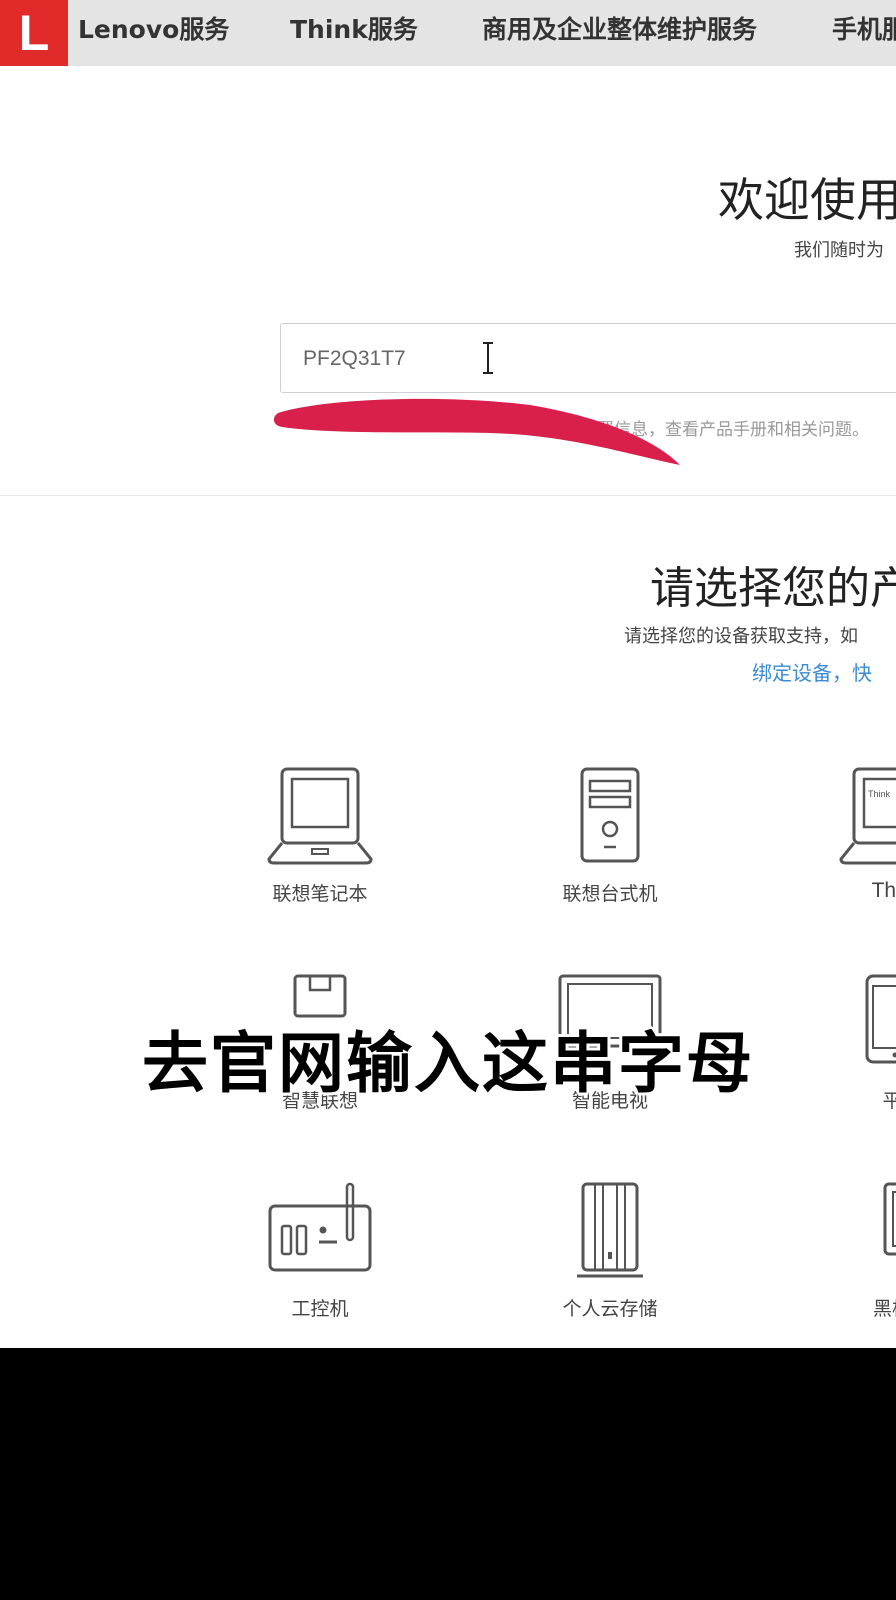  I want to click on redaction-mark, so click(476, 431).